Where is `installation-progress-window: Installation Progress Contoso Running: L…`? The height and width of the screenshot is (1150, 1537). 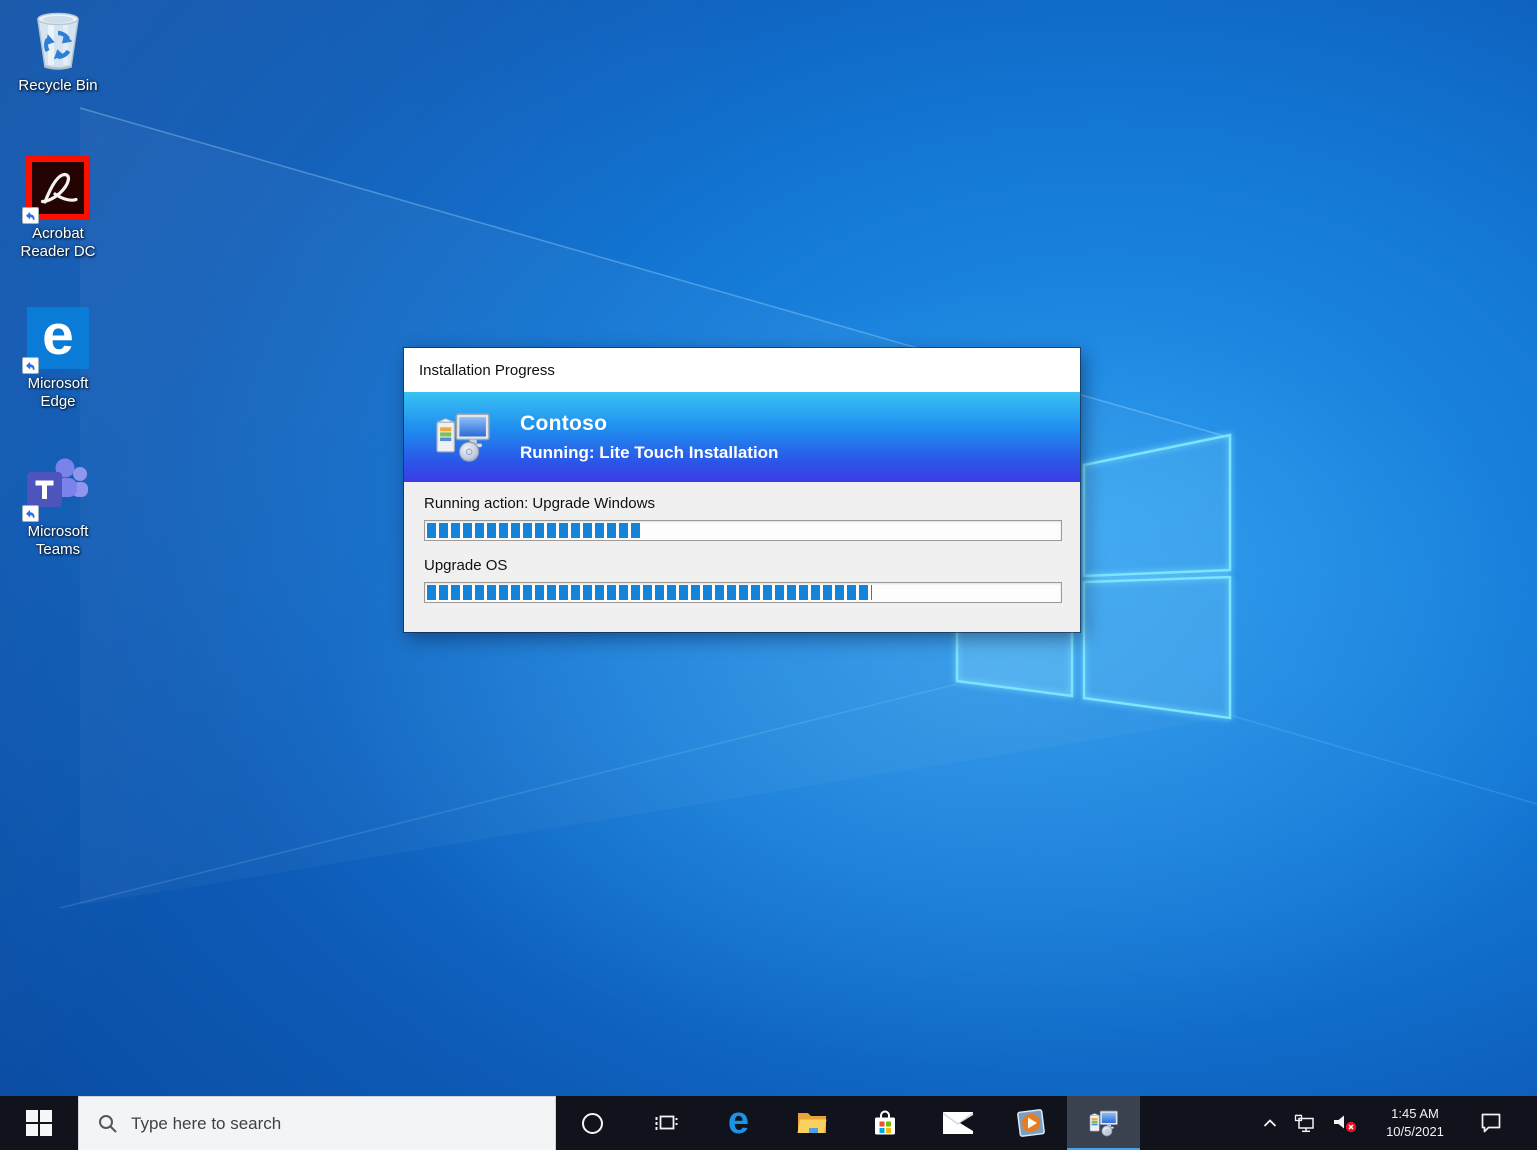
installation-progress-window: Installation Progress Contoso Running: L… is located at coordinates (742, 490).